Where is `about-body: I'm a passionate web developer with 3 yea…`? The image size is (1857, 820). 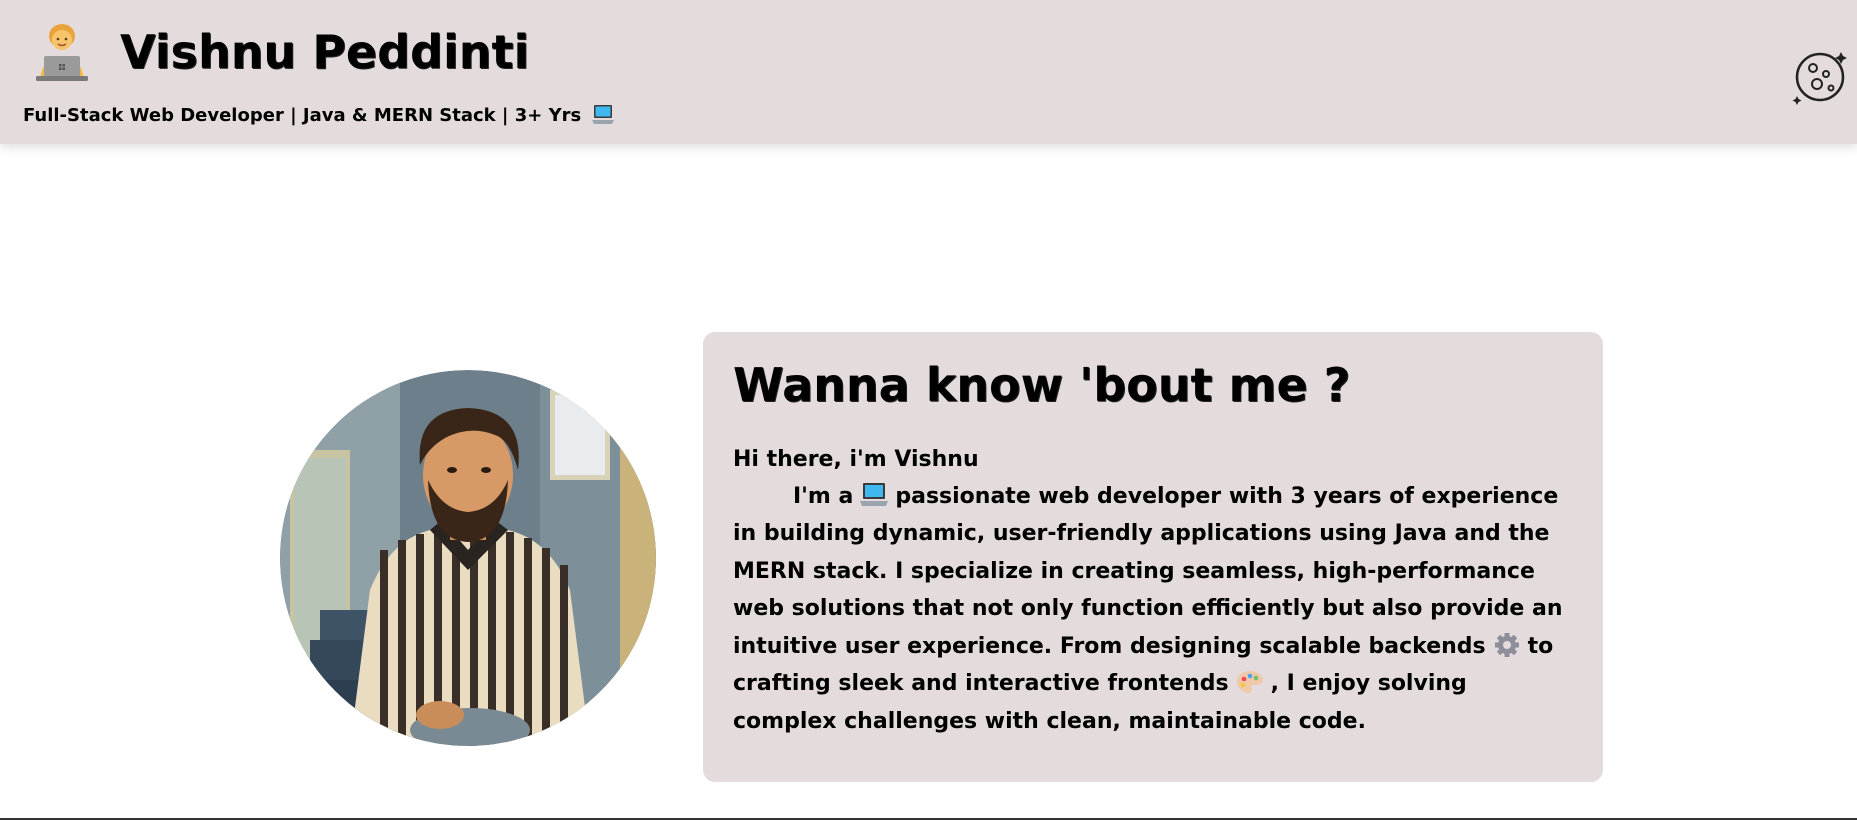 about-body: I'm a passionate web developer with 3 yea… is located at coordinates (1153, 609).